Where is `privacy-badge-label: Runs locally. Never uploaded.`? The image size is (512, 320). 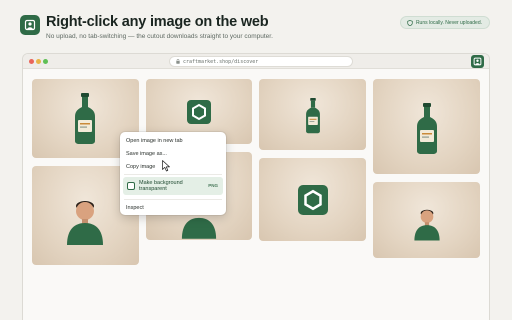
privacy-badge-label: Runs locally. Never uploaded. is located at coordinates (448, 22).